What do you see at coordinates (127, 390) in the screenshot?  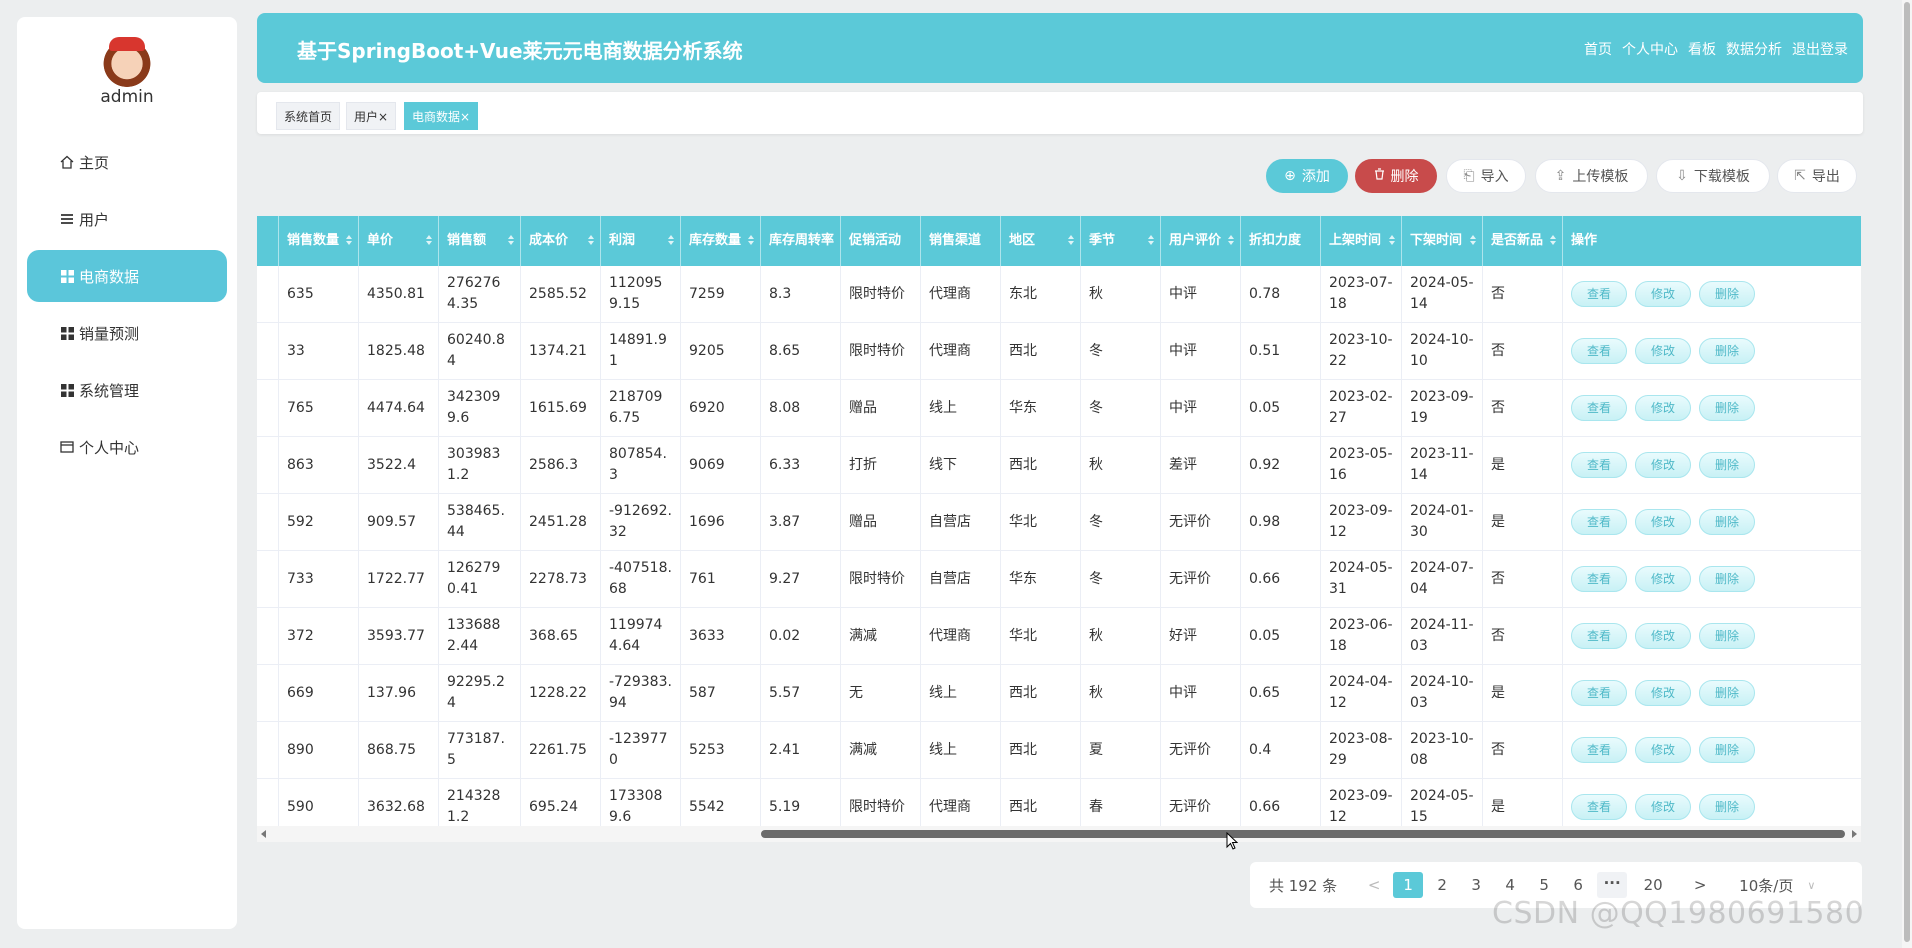 I see `sidebar-item-system-management: 系统管理` at bounding box center [127, 390].